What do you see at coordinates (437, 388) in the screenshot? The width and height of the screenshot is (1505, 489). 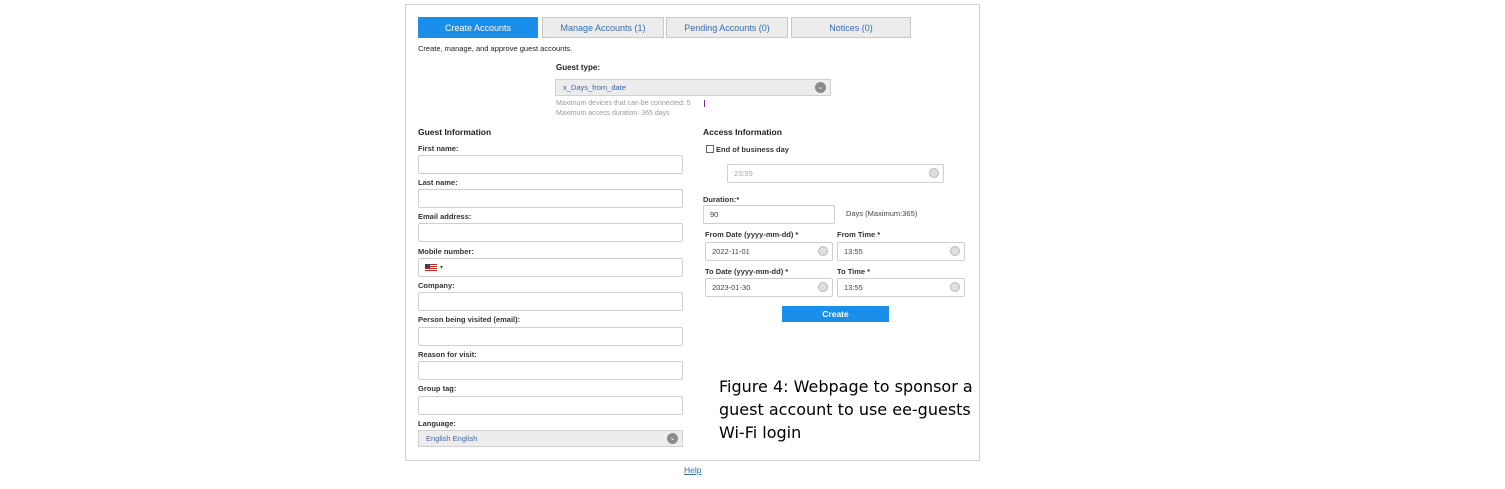 I see `group-tag-label: Group tag:` at bounding box center [437, 388].